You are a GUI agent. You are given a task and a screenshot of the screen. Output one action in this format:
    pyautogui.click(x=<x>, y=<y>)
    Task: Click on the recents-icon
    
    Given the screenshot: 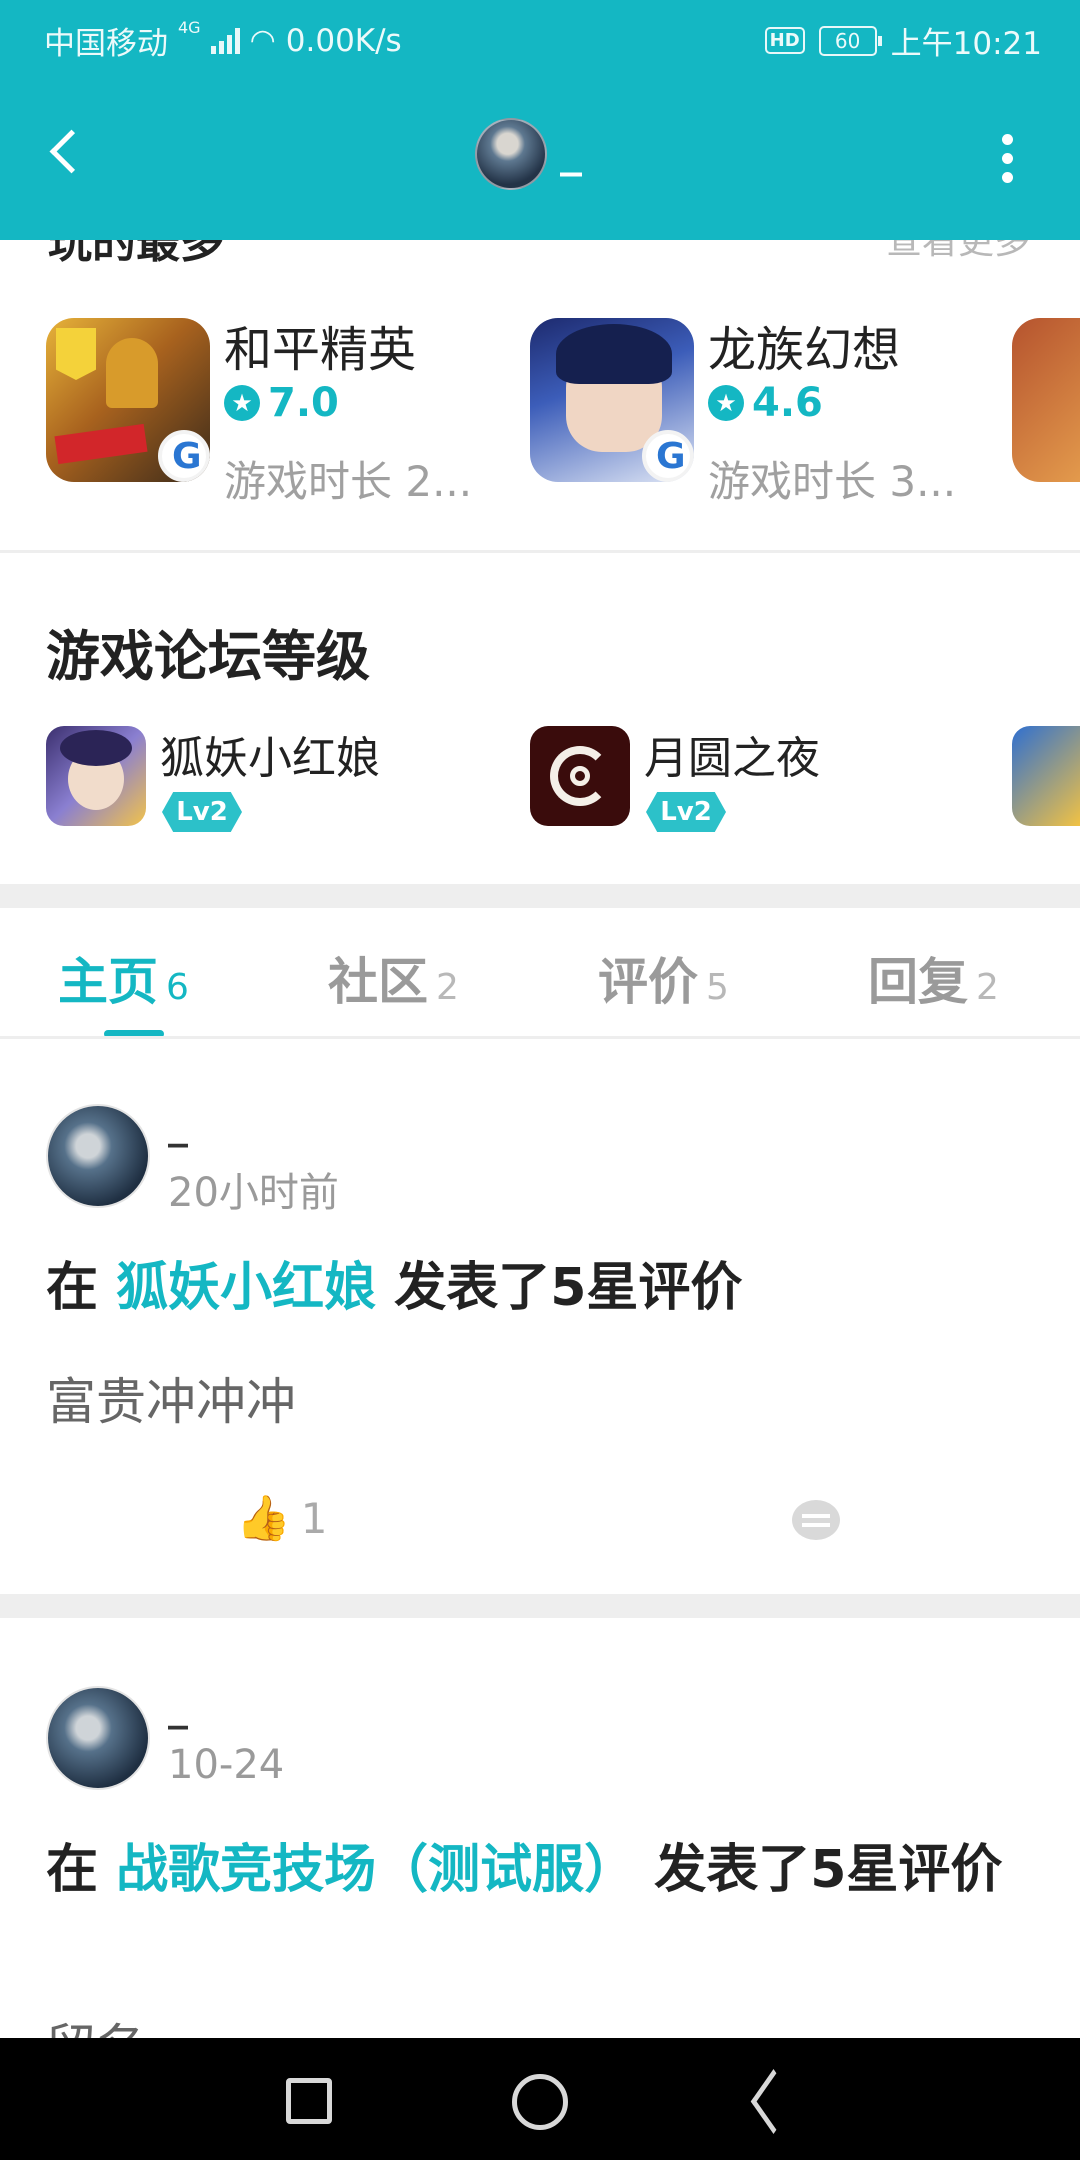 What is the action you would take?
    pyautogui.click(x=309, y=2101)
    